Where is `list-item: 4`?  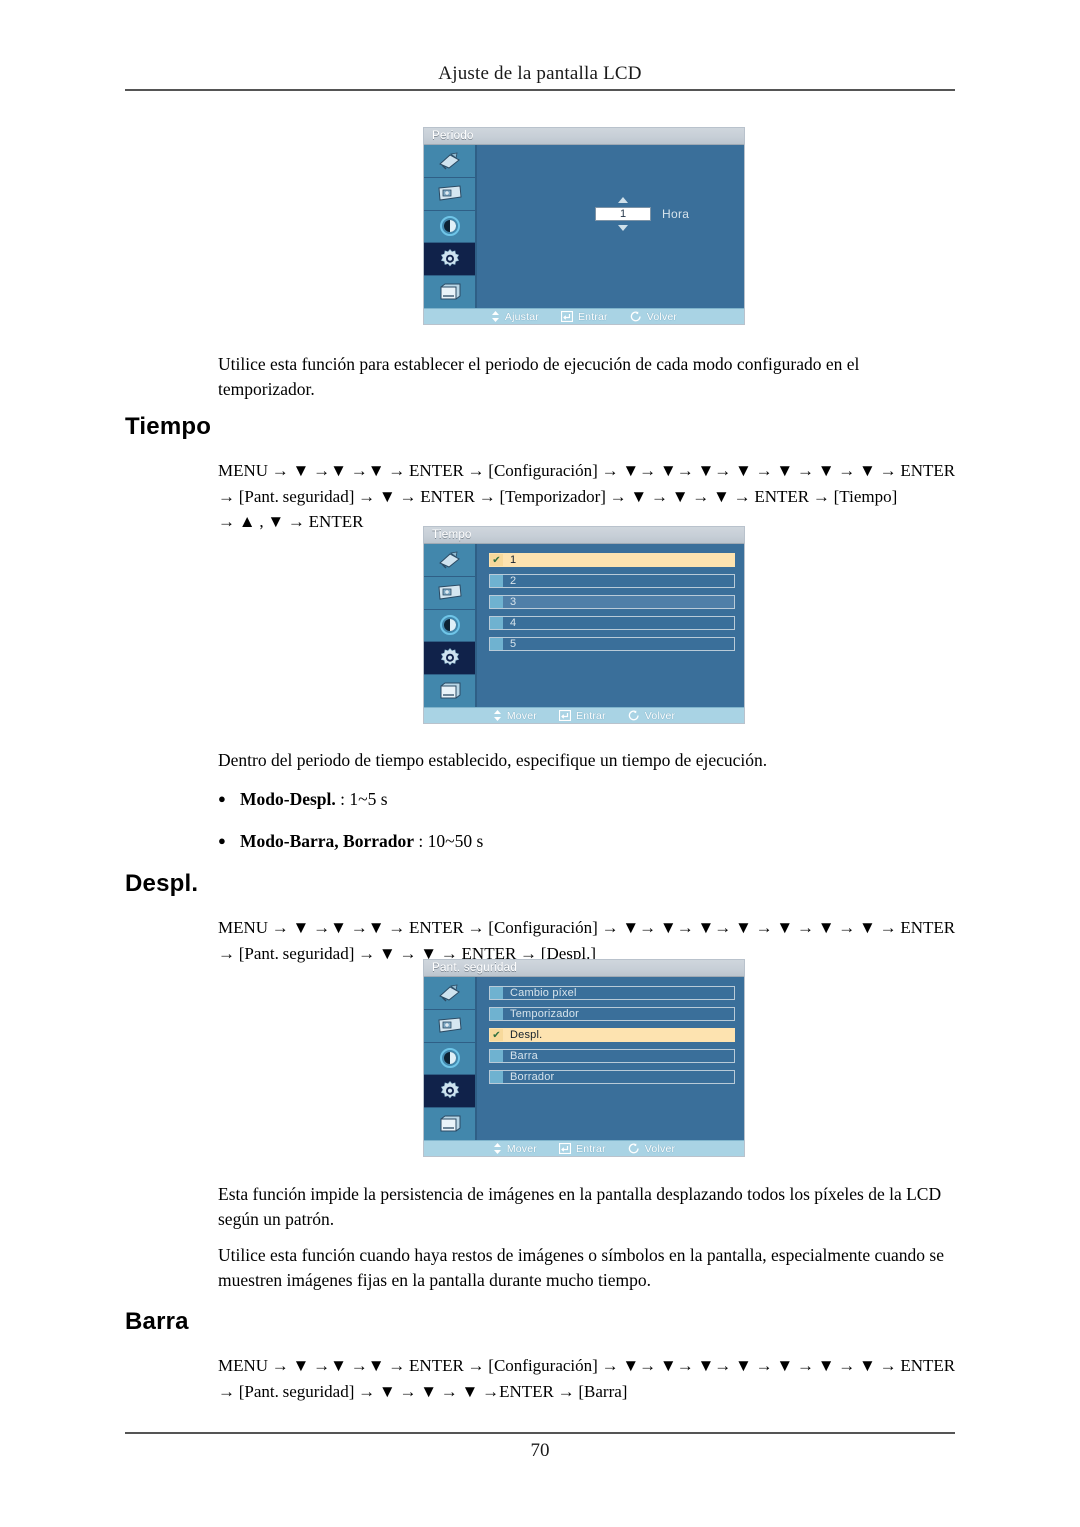 list-item: 4 is located at coordinates (612, 623).